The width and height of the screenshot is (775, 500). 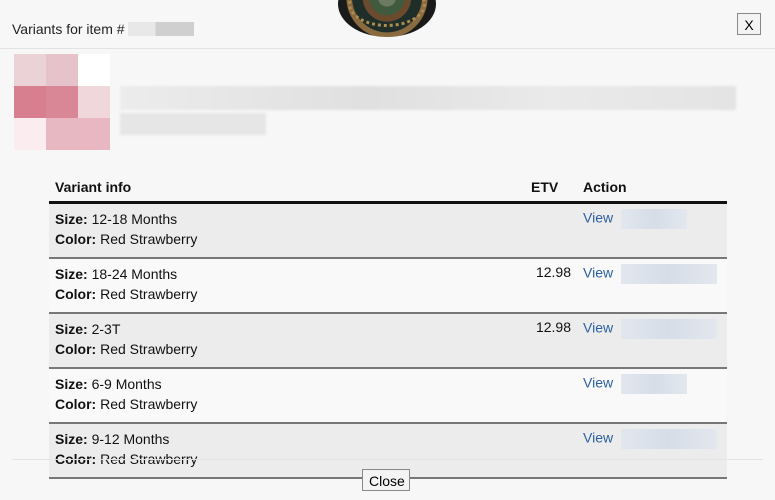 I want to click on size-value: 18-24 Months, so click(x=134, y=274).